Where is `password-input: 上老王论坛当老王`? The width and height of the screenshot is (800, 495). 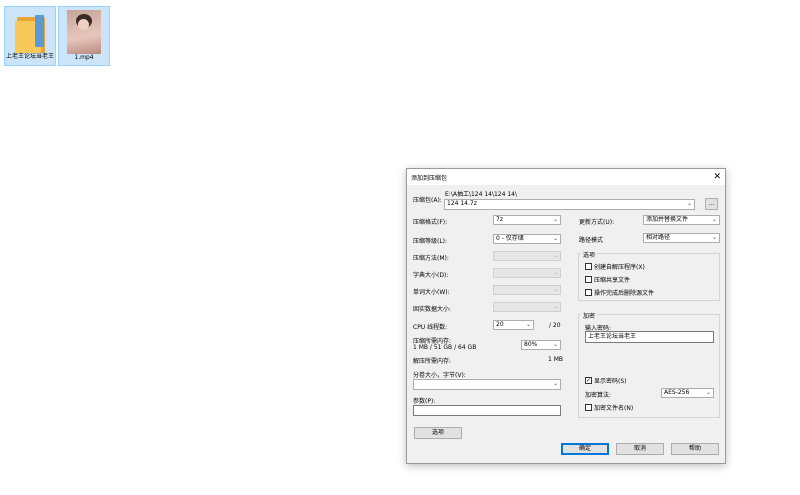
password-input: 上老王论坛当老王 is located at coordinates (649, 337).